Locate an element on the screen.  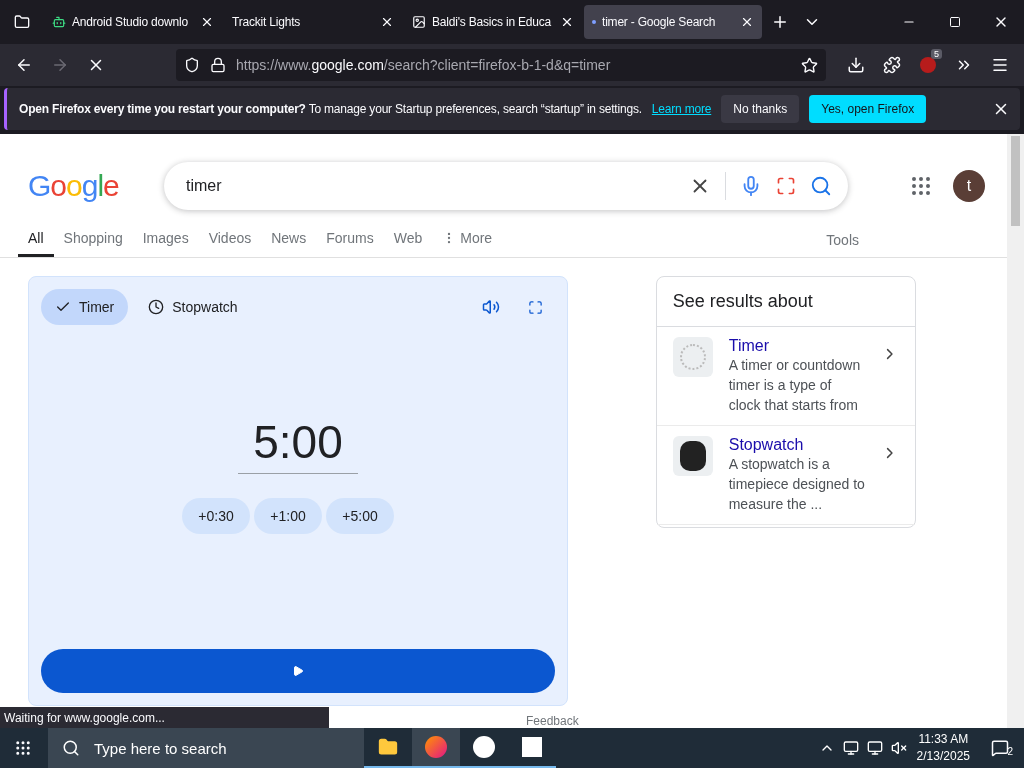
address-bar: https://www.google.com/search?client=firefox-b-1-d&q=timer is located at coordinates (501, 65).